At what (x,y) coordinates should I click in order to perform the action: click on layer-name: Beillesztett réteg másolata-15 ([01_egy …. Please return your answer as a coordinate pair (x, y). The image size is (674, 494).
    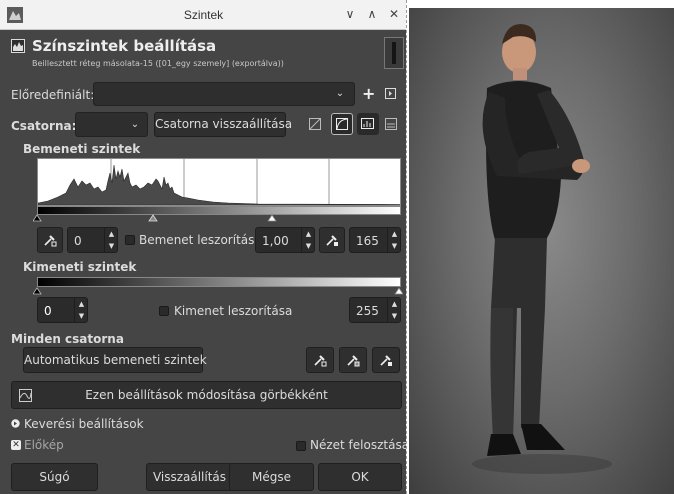
    Looking at the image, I should click on (158, 63).